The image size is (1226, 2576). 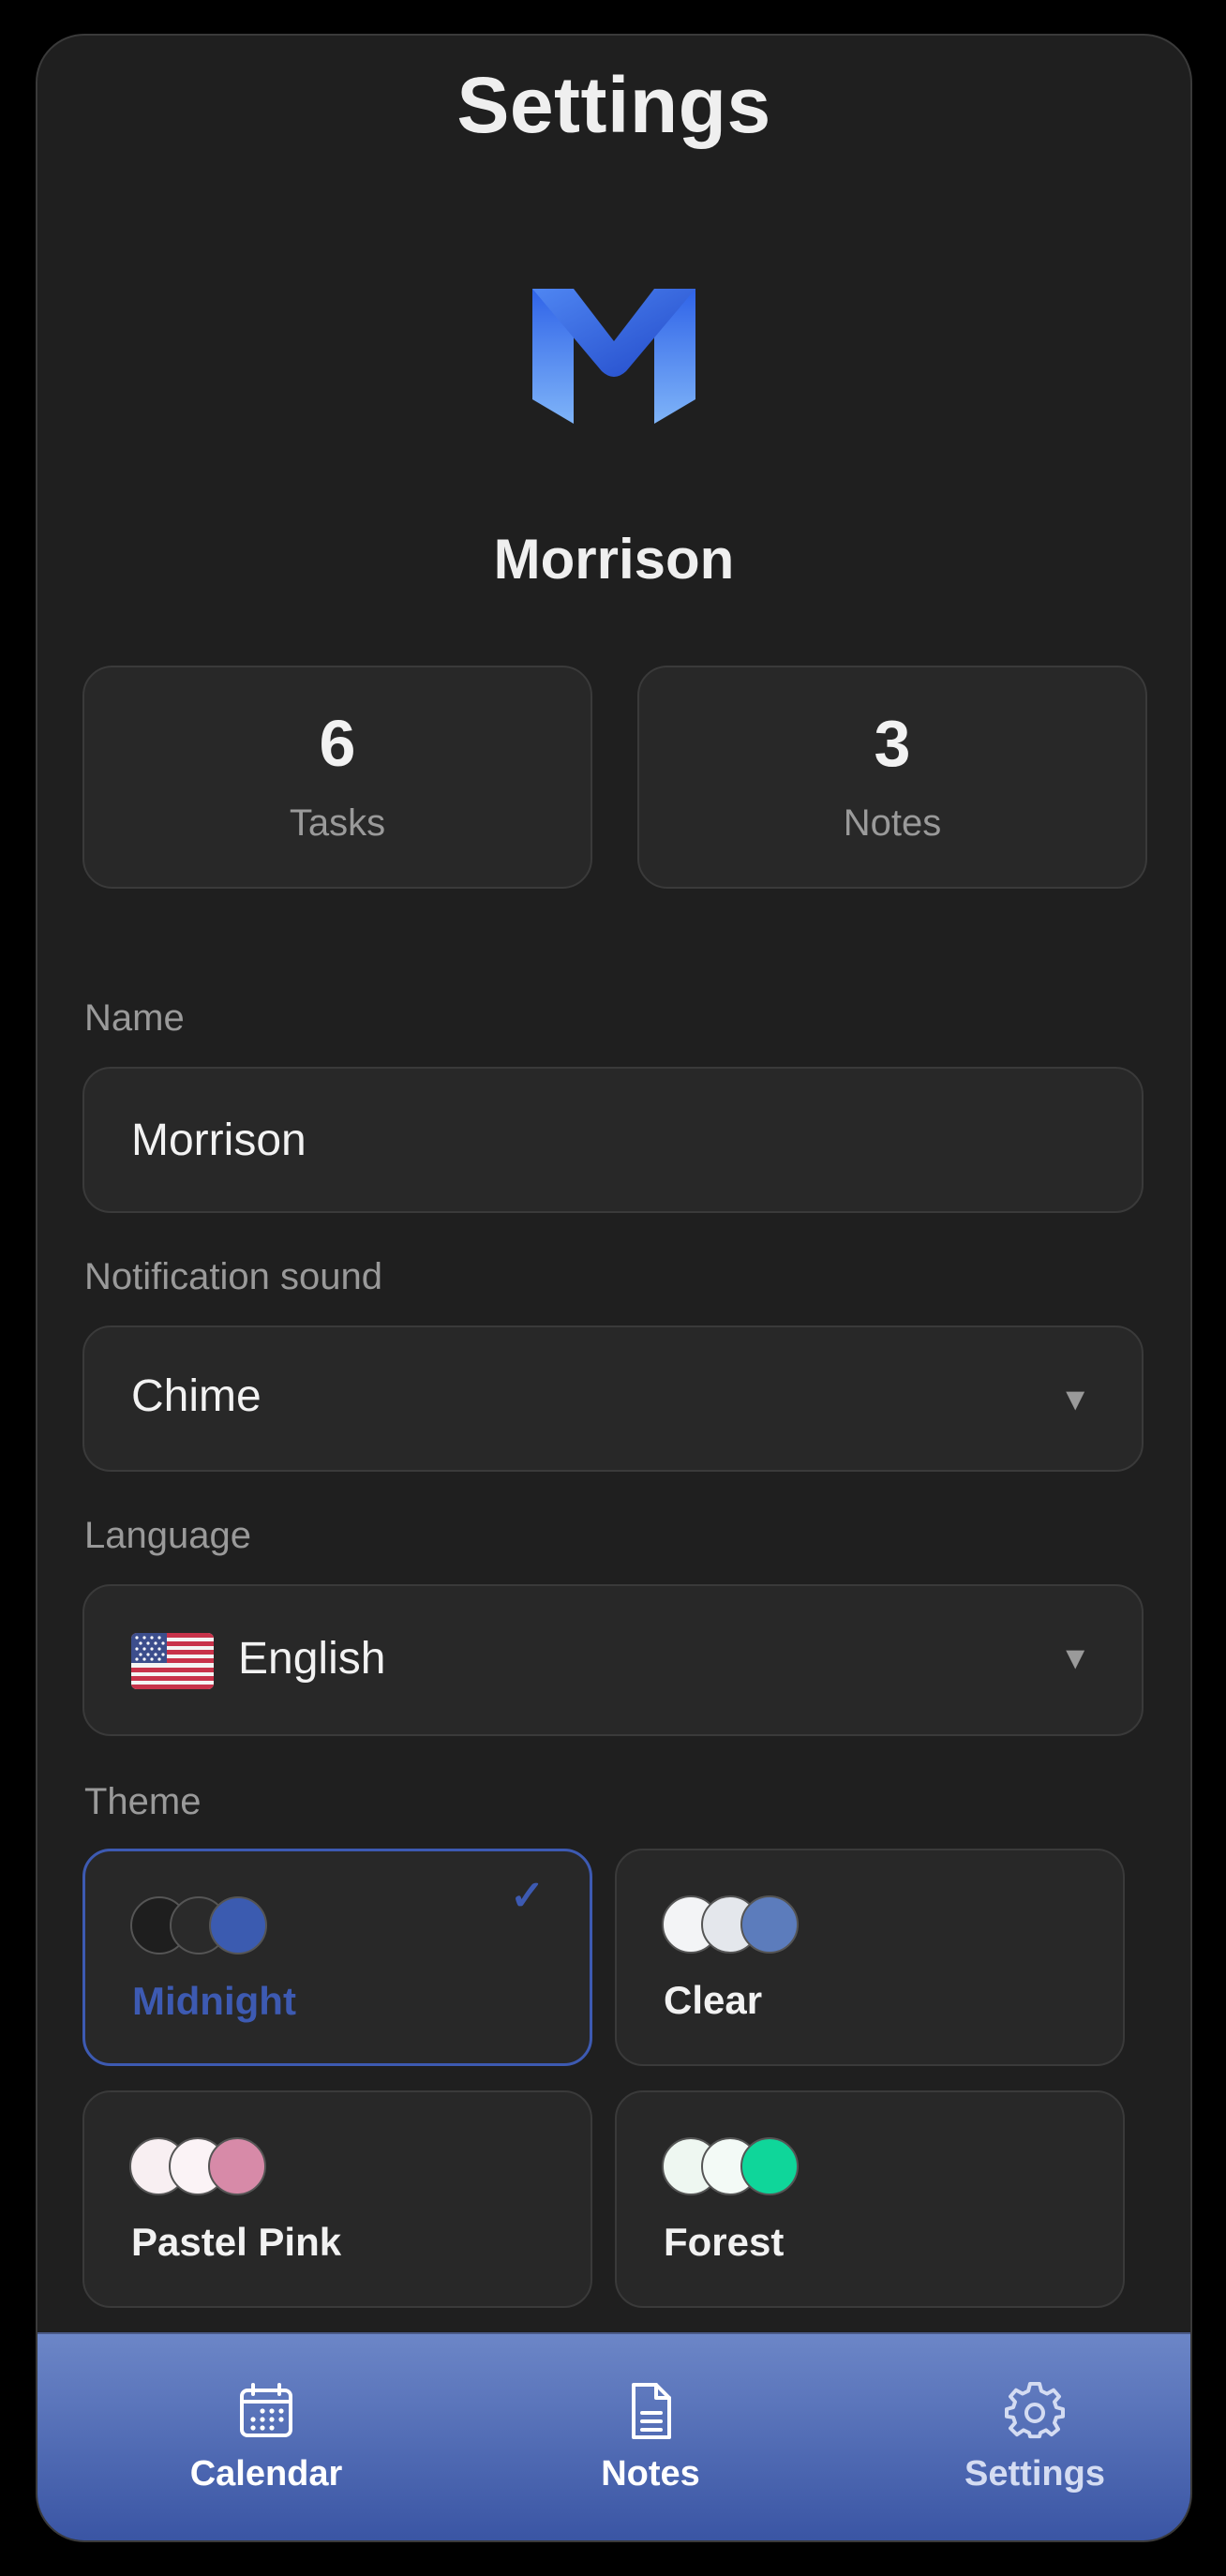 What do you see at coordinates (233, 1276) in the screenshot?
I see `notification-sound-label: Notification sound` at bounding box center [233, 1276].